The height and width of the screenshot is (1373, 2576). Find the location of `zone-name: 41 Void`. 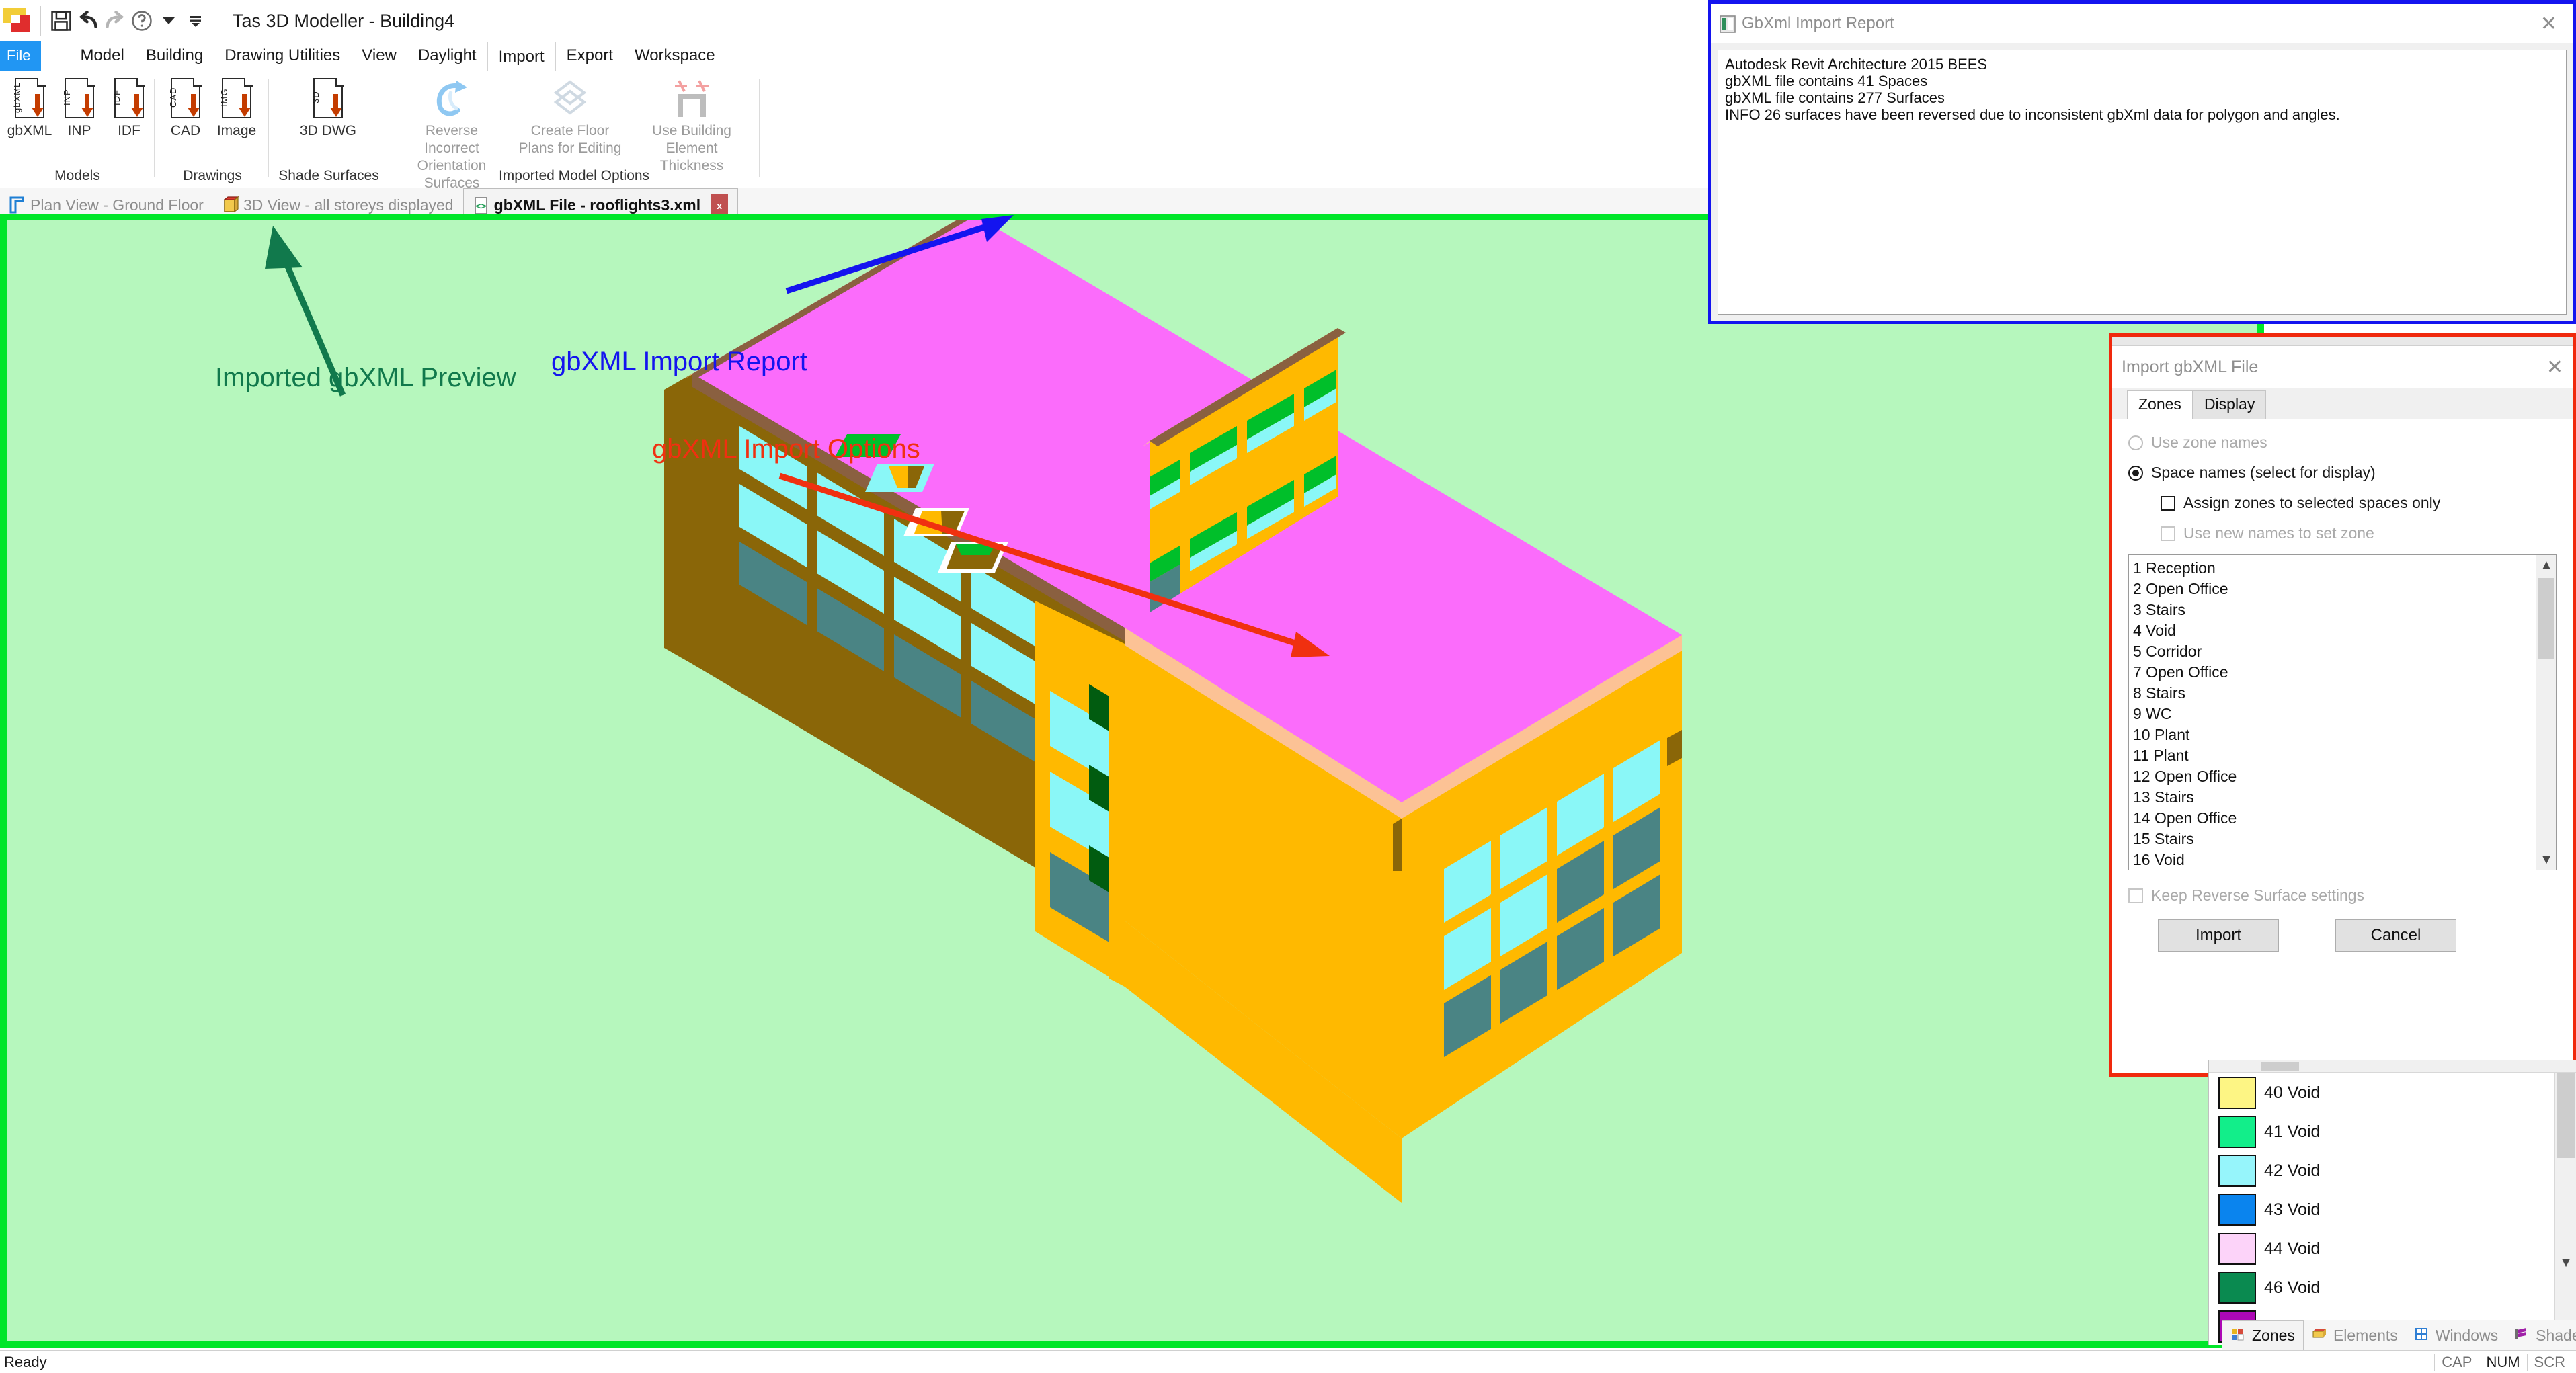

zone-name: 41 Void is located at coordinates (2292, 1131).